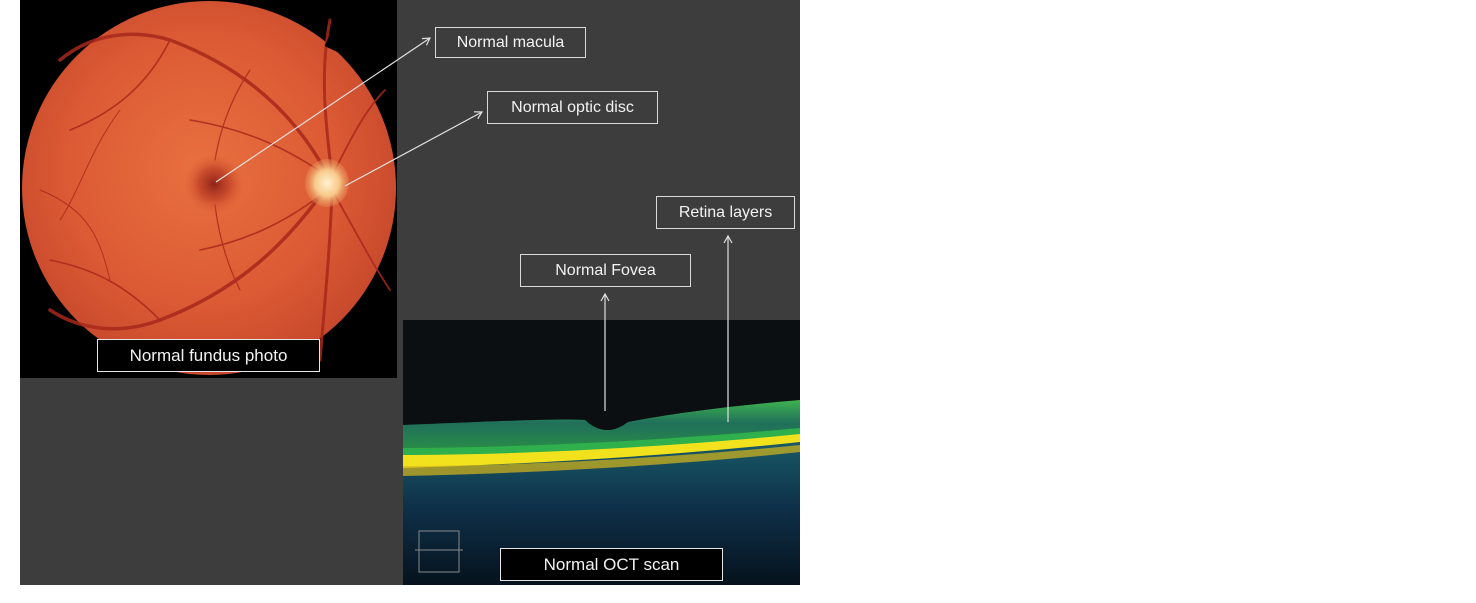  What do you see at coordinates (327, 183) in the screenshot?
I see `optic-disc` at bounding box center [327, 183].